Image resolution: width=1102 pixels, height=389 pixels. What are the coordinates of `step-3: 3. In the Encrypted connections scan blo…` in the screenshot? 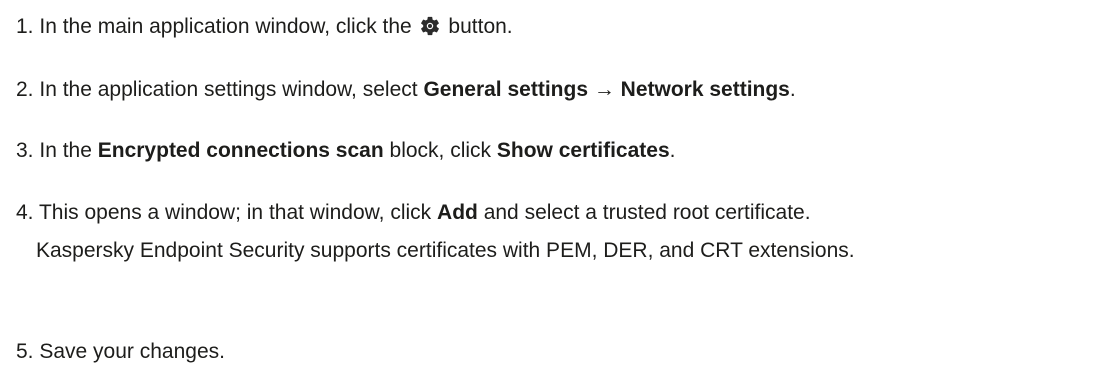 It's located at (345, 151).